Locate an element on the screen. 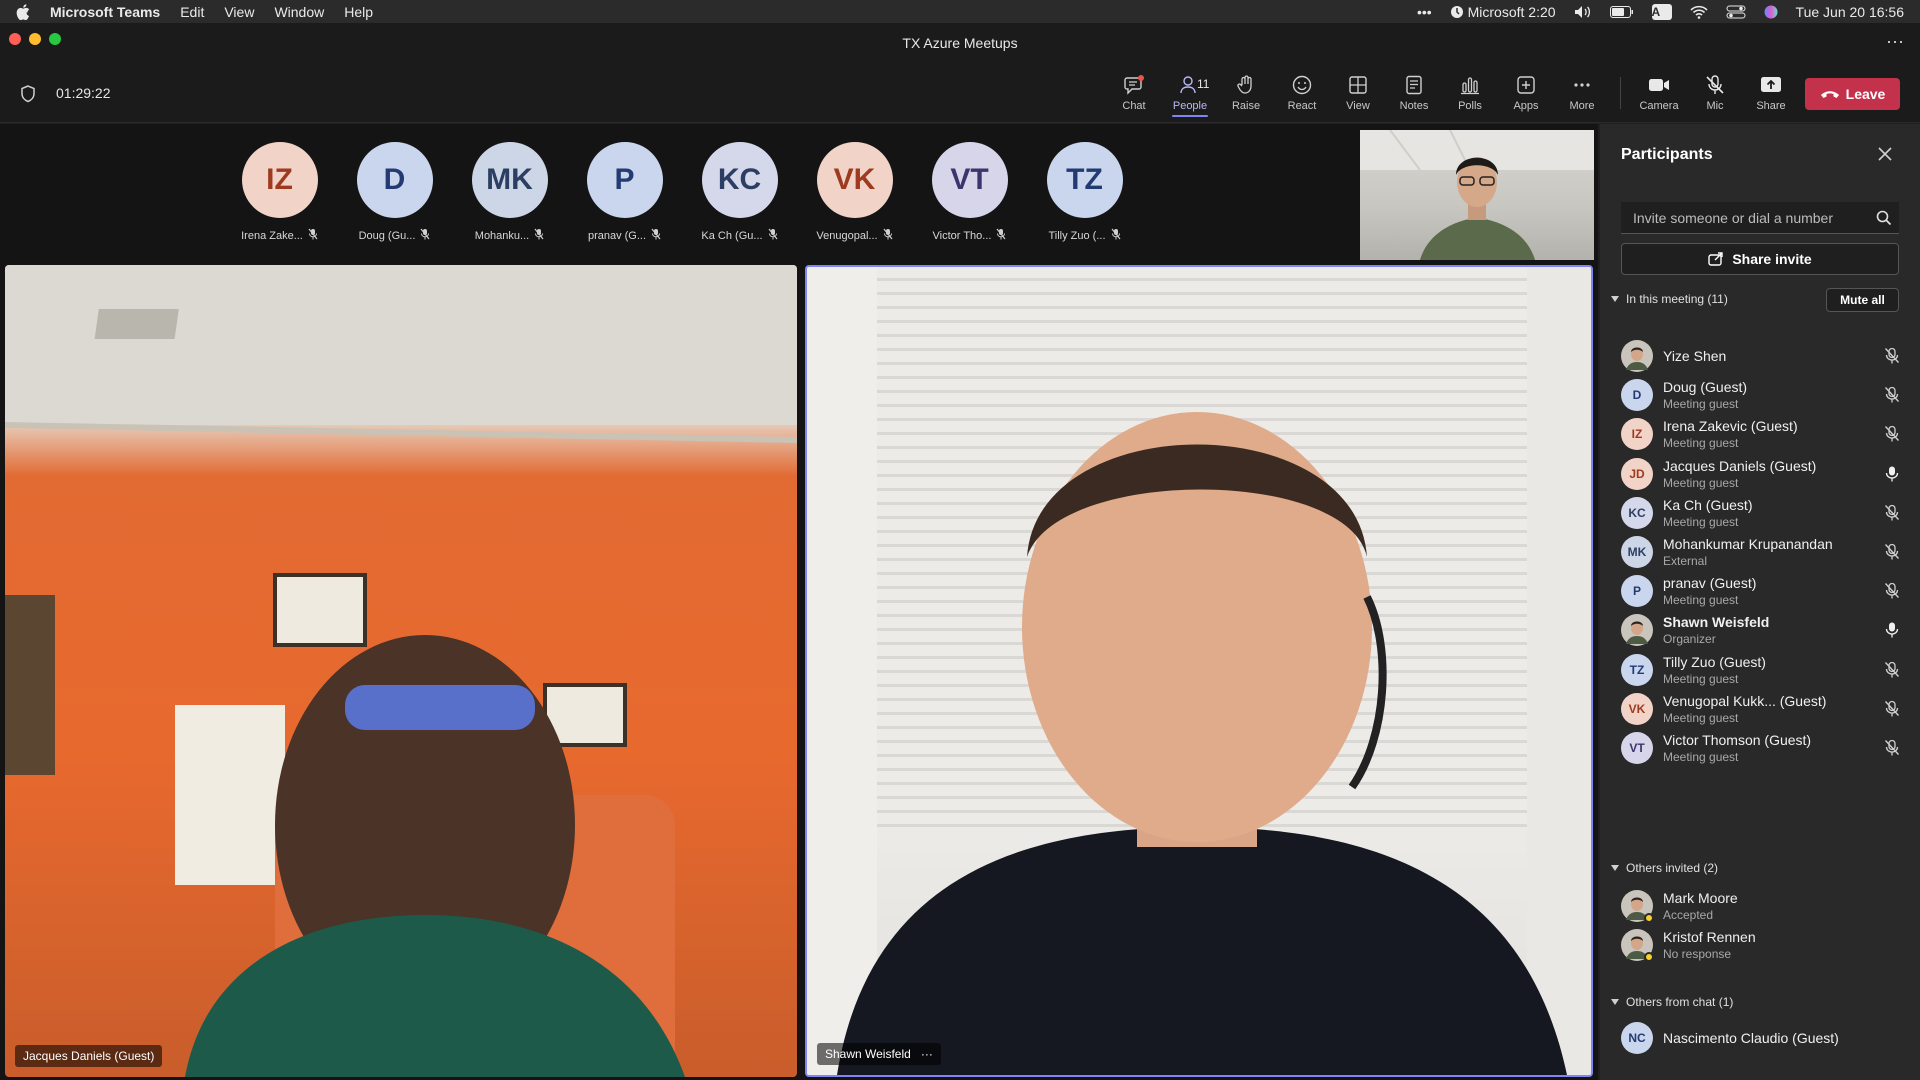 Image resolution: width=1920 pixels, height=1080 pixels. chat-button: Chat is located at coordinates (1134, 93).